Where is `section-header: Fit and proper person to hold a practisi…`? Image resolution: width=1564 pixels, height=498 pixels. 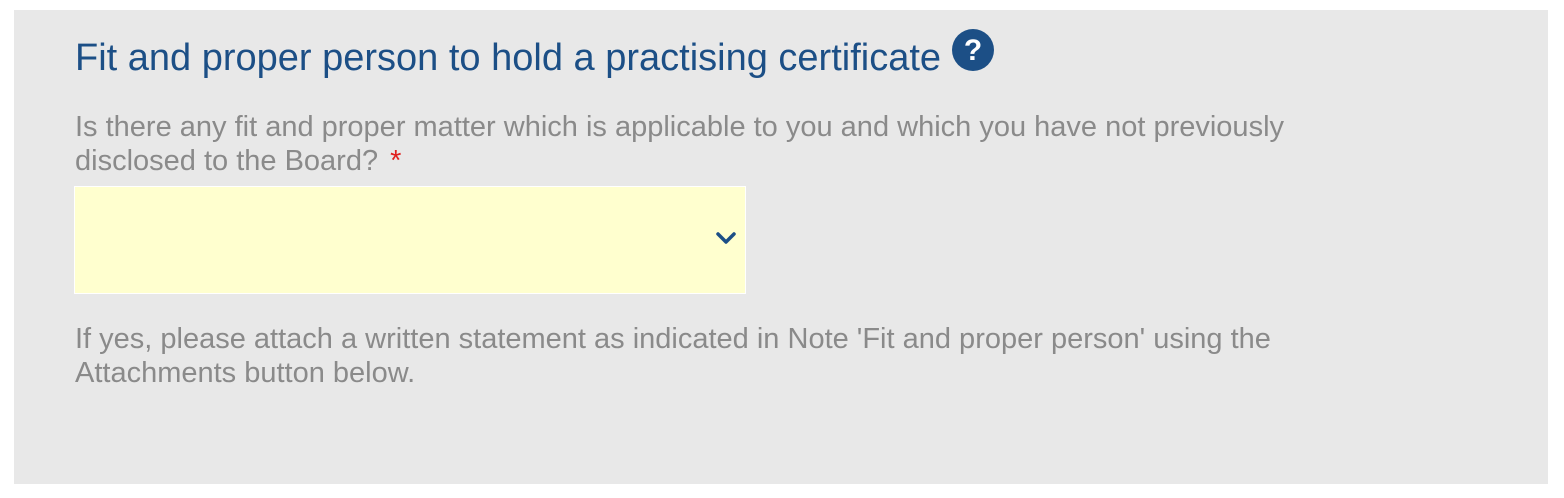 section-header: Fit and proper person to hold a practisi… is located at coordinates (535, 55).